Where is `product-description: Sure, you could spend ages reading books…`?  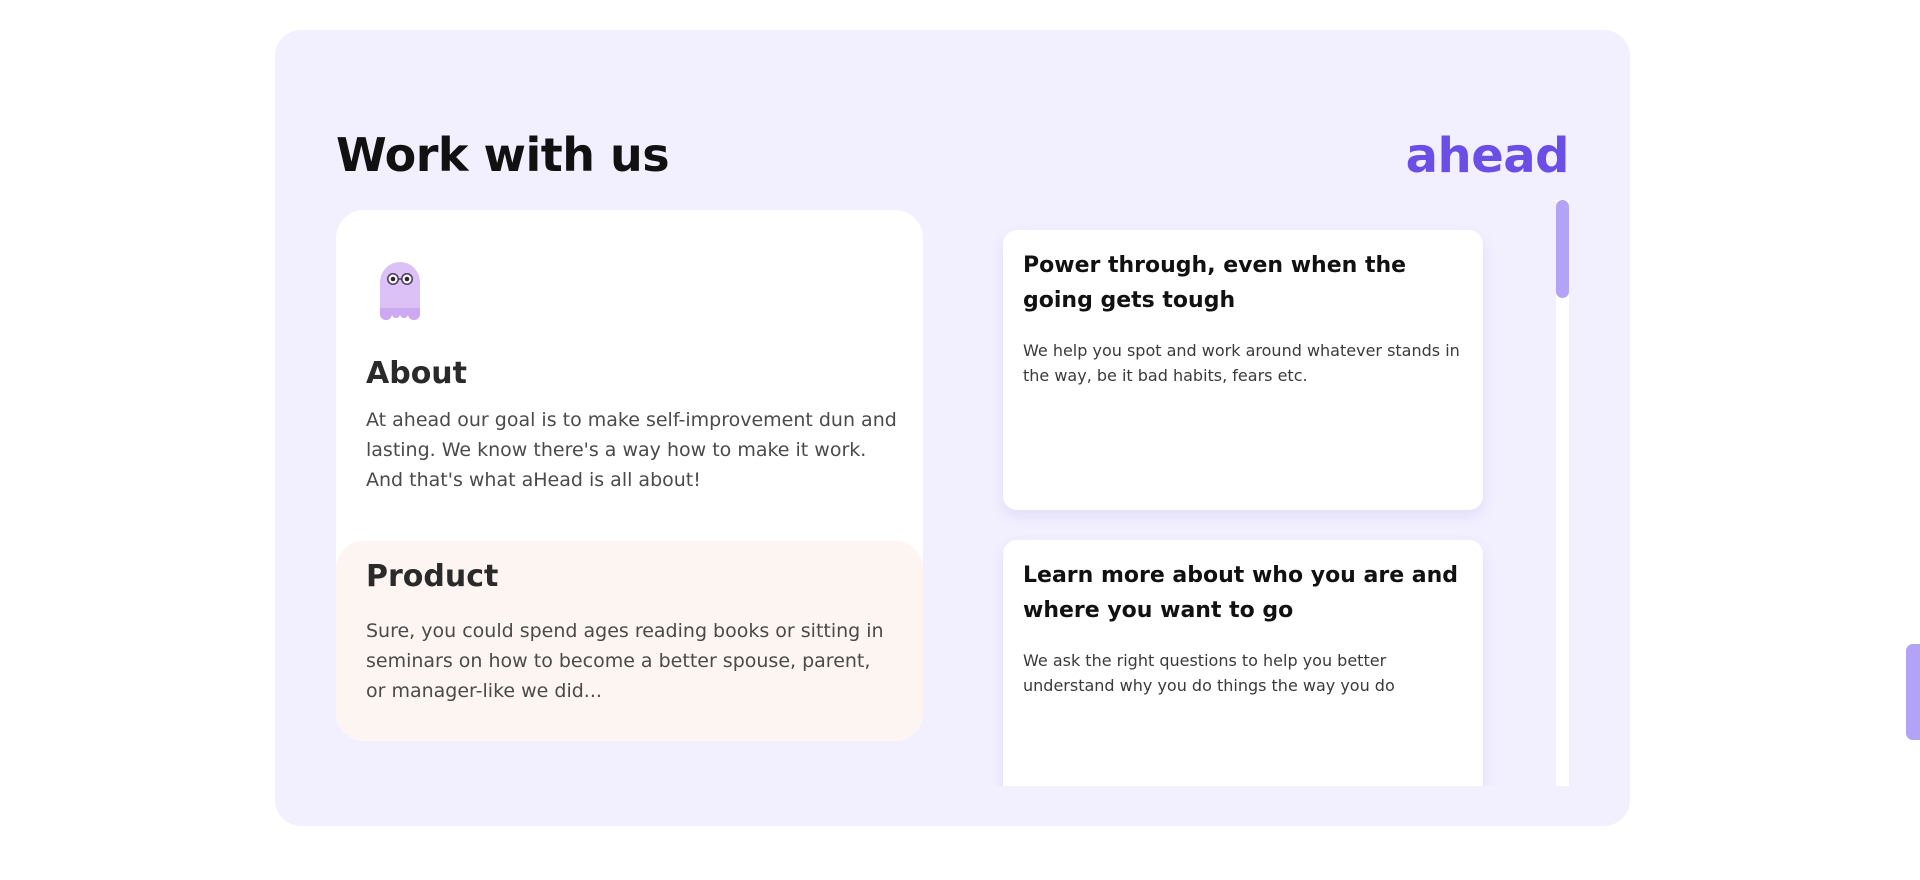
product-description: Sure, you could spend ages reading books… is located at coordinates (625, 661).